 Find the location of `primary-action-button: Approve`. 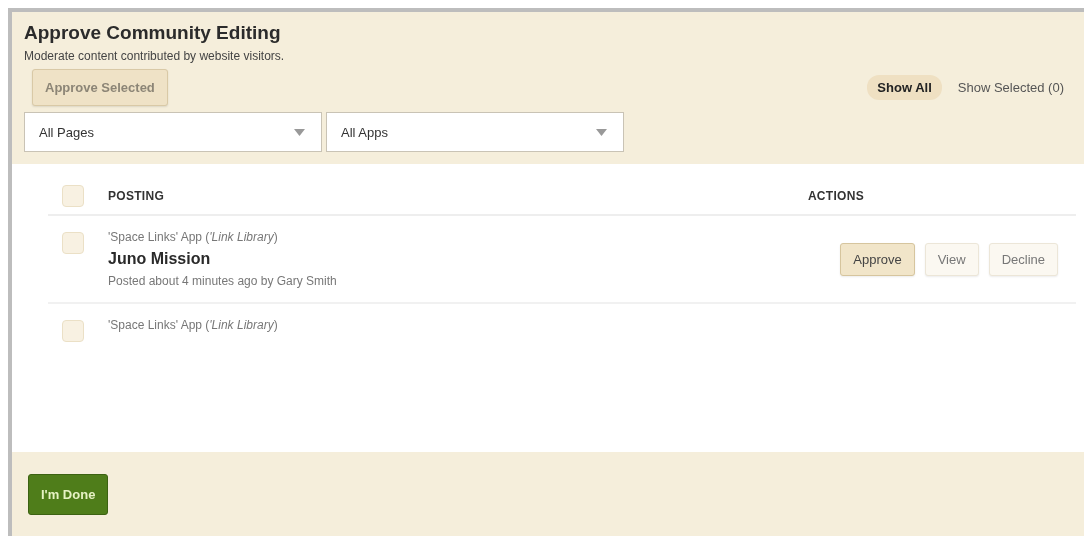

primary-action-button: Approve is located at coordinates (877, 259).